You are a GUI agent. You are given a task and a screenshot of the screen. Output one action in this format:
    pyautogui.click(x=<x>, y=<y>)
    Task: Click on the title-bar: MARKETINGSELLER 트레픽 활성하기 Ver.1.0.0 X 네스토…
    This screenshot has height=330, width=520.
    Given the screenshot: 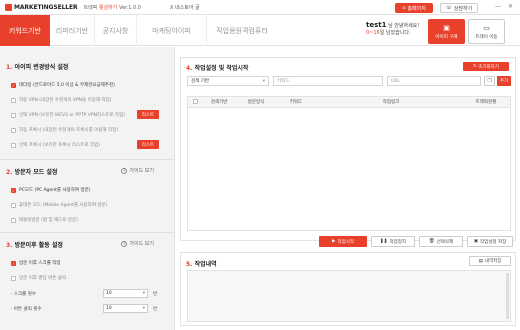 What is the action you would take?
    pyautogui.click(x=260, y=7)
    